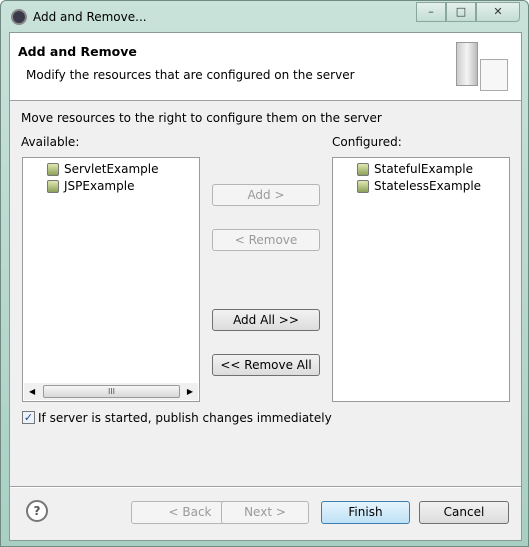  Describe the element at coordinates (367, 142) in the screenshot. I see `configured-label: Configured:` at that location.